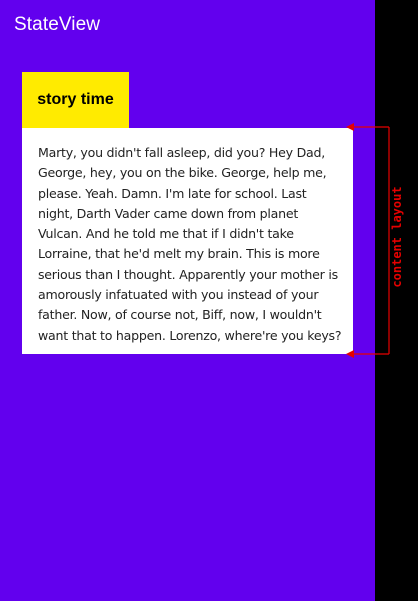 The width and height of the screenshot is (418, 601). Describe the element at coordinates (397, 237) in the screenshot. I see `content-layout-label: content layout` at that location.